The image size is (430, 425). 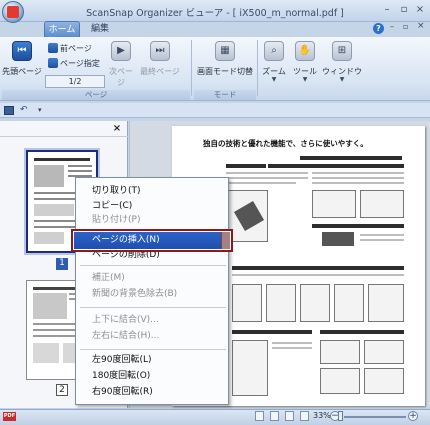 I want to click on first-page-icon: ⏮, so click(x=22, y=51).